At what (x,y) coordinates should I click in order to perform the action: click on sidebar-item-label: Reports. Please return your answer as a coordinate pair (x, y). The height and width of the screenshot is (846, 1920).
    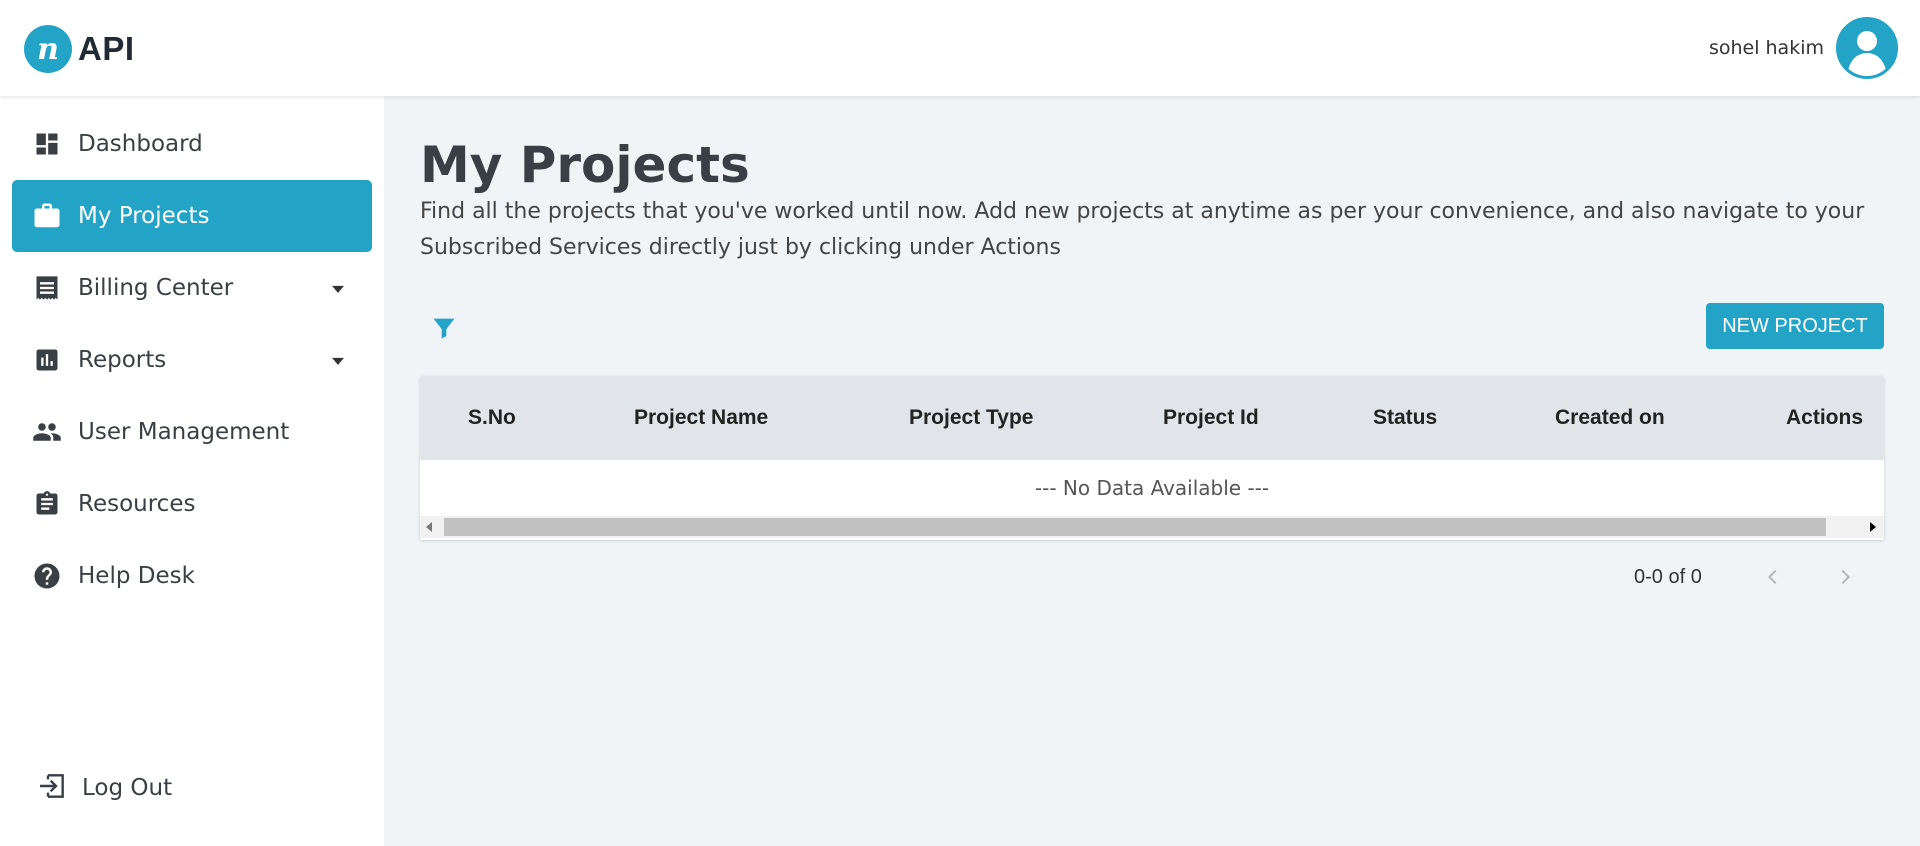
    Looking at the image, I should click on (122, 360).